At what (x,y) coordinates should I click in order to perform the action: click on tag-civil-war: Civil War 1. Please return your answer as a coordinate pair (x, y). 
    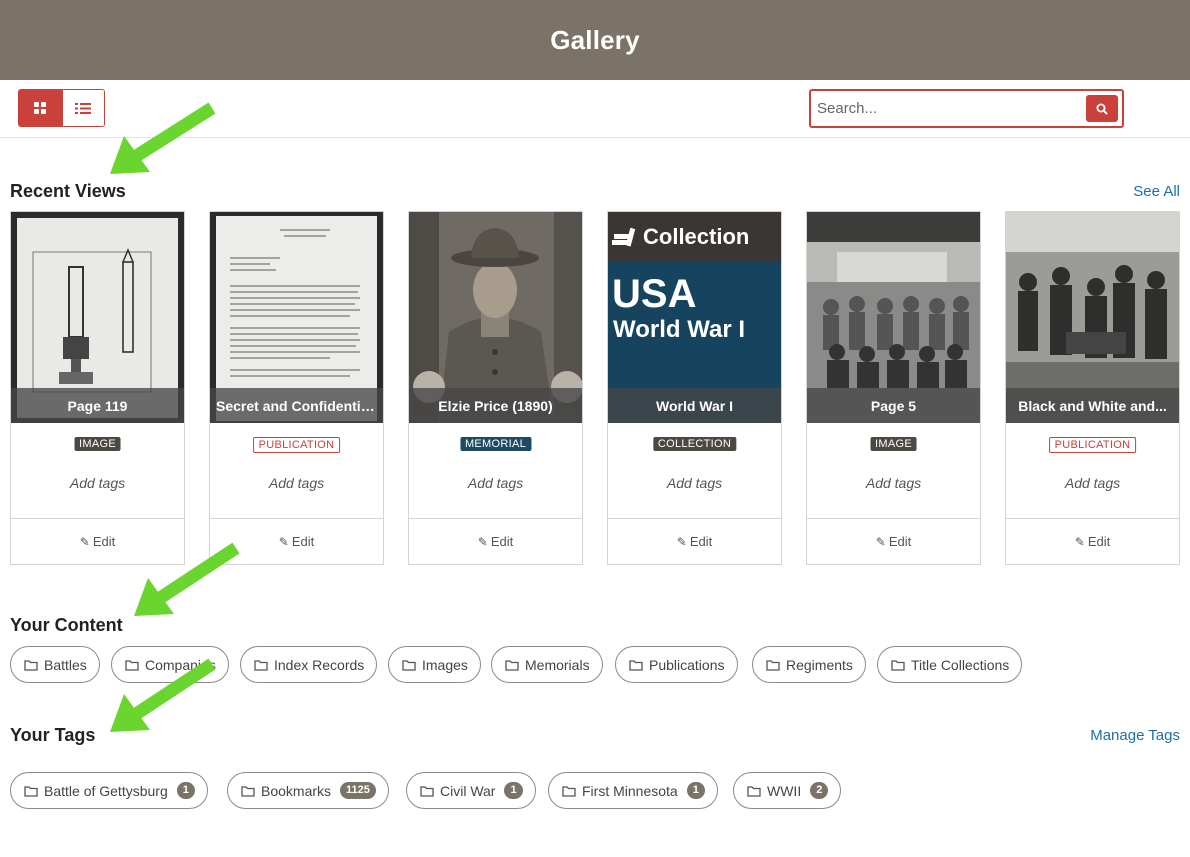
    Looking at the image, I should click on (471, 790).